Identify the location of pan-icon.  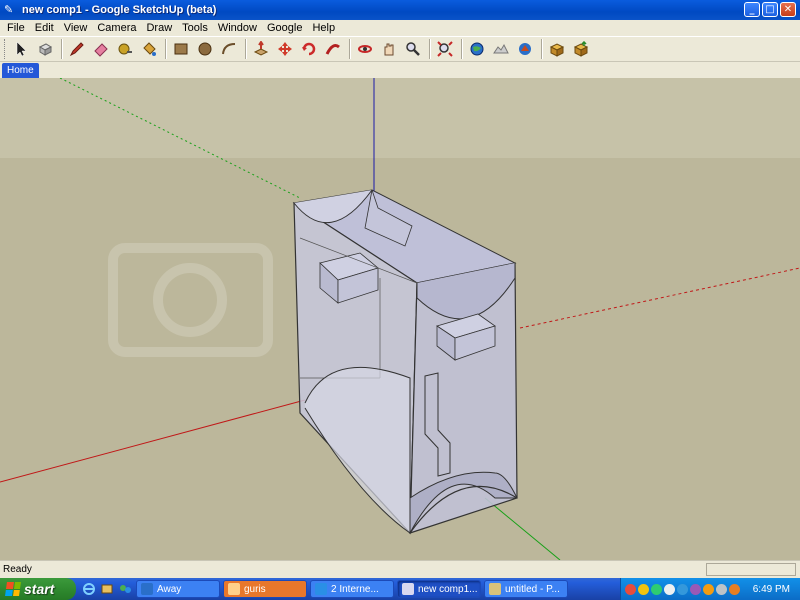
(389, 49).